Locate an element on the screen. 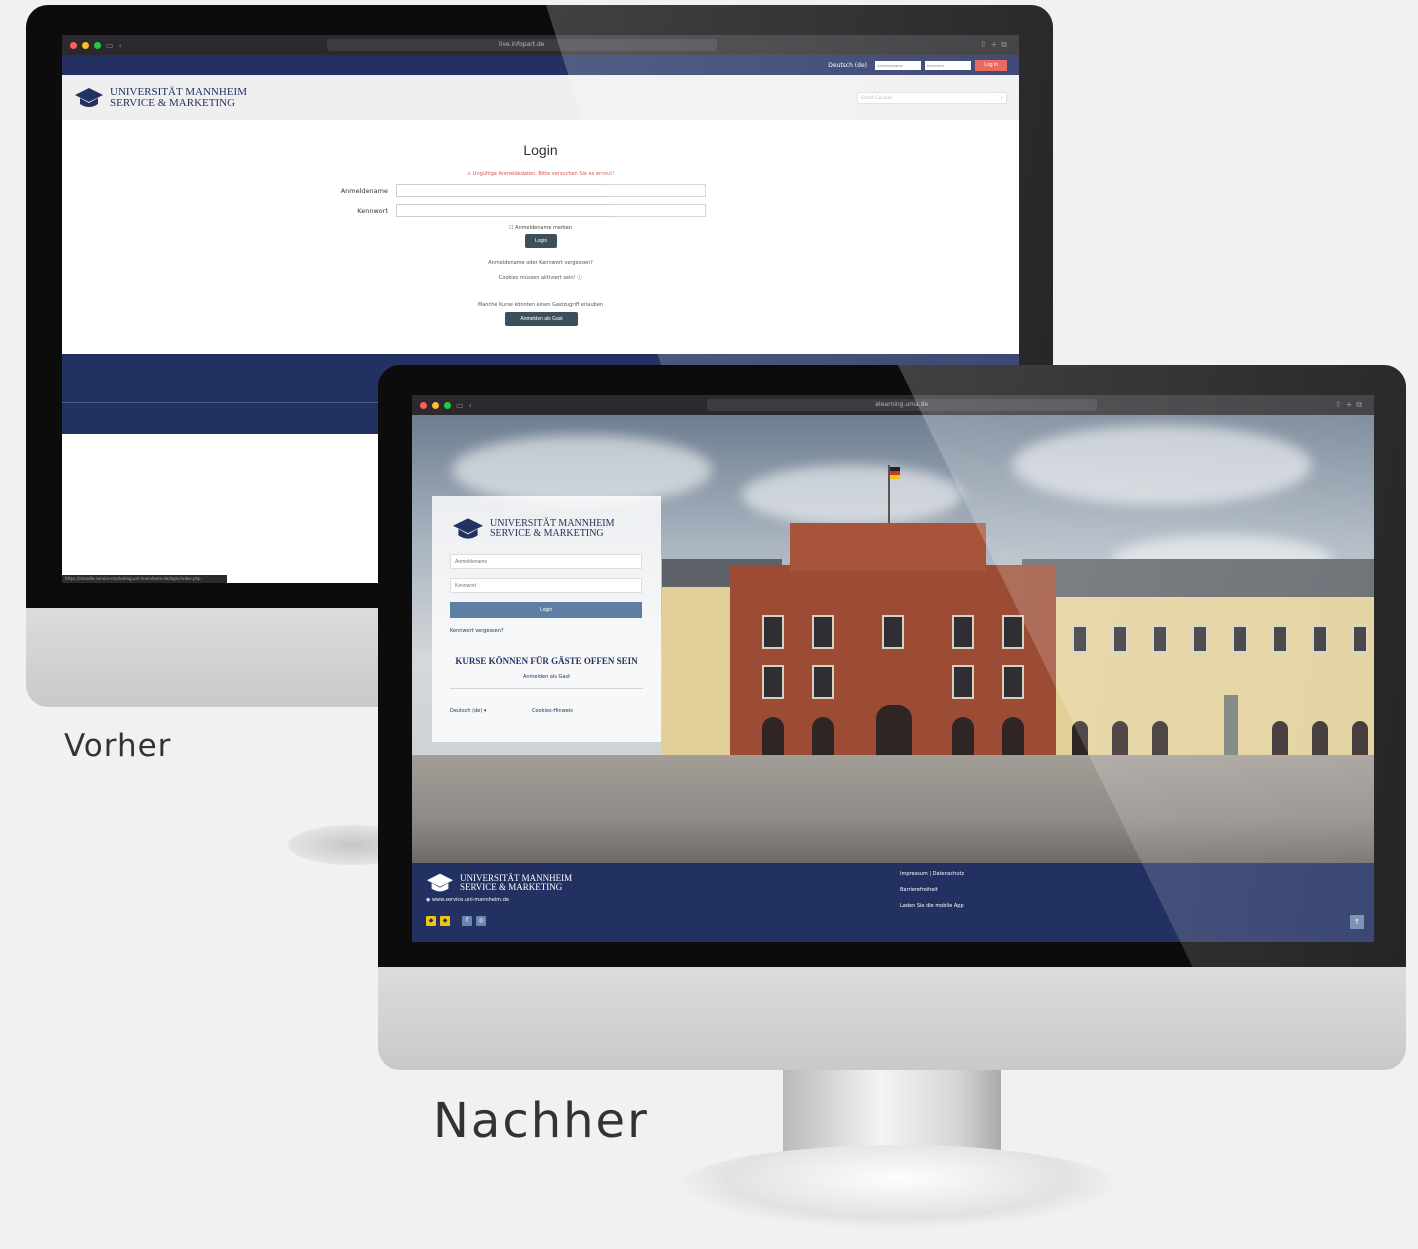 Image resolution: width=1418 pixels, height=1249 pixels. username-label: Anmeldename is located at coordinates (364, 190).